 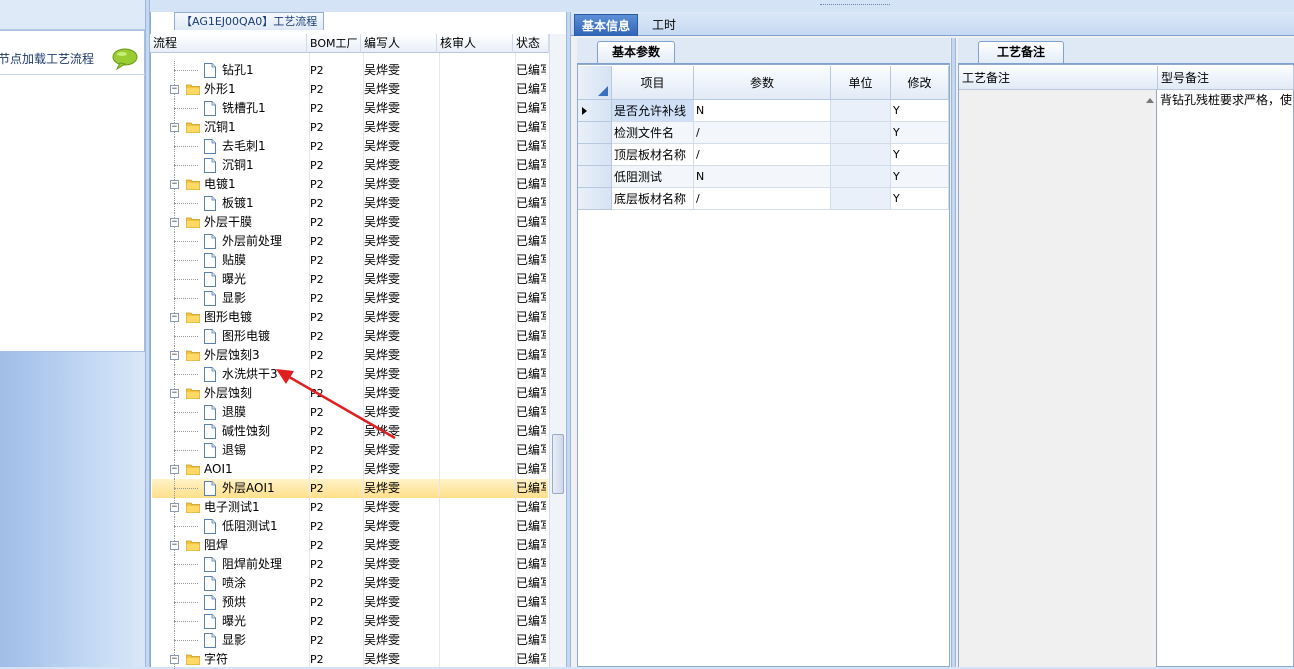 I want to click on tree-folder-row: − 电镀1P2 吴烨雯 已编写, so click(x=350, y=184).